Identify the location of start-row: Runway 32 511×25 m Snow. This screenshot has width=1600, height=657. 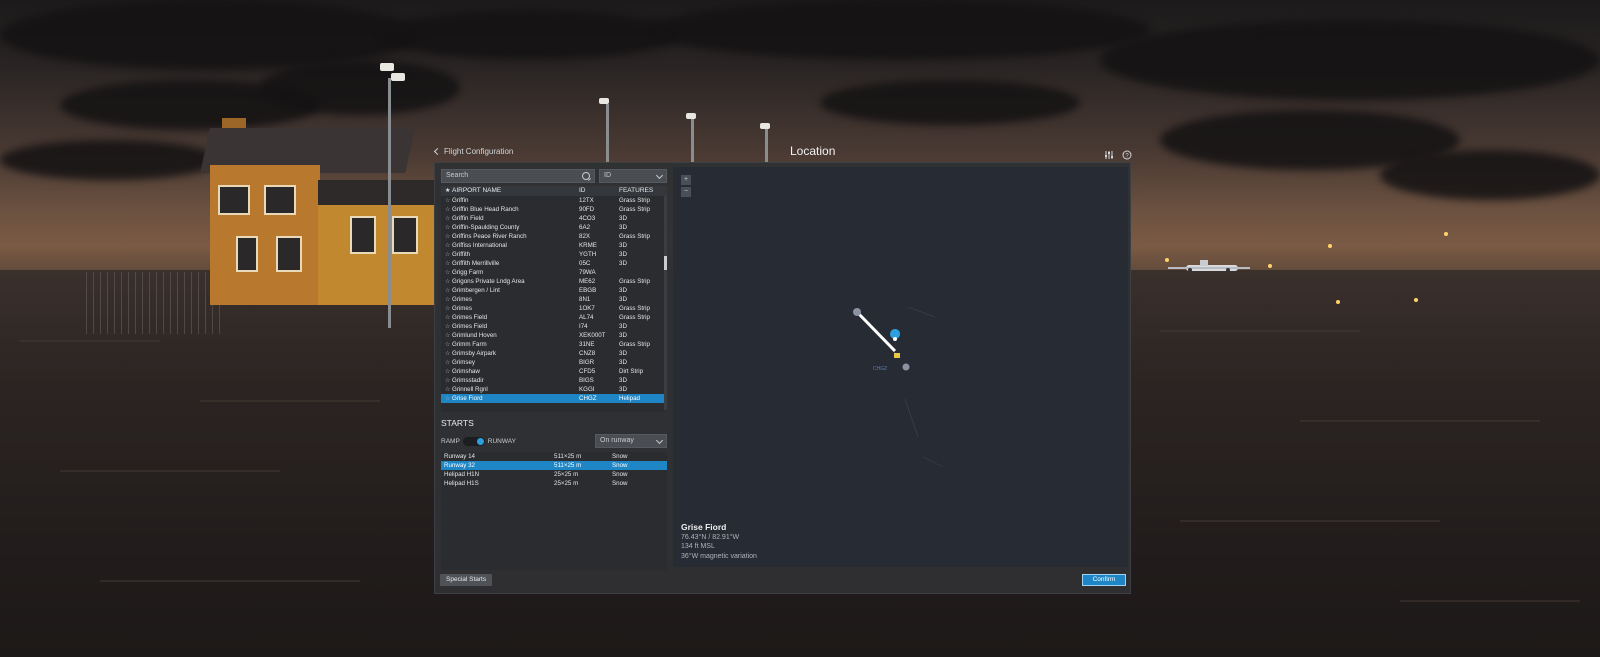
(554, 465).